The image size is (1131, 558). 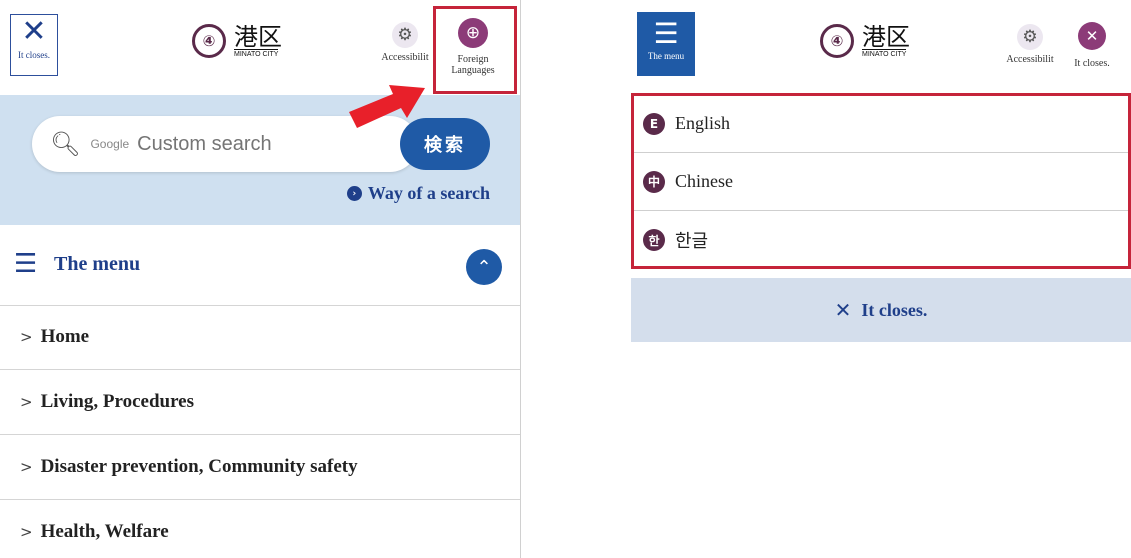 What do you see at coordinates (260, 529) in the screenshot?
I see `nav-item-health-welfare: > Health, Welfare` at bounding box center [260, 529].